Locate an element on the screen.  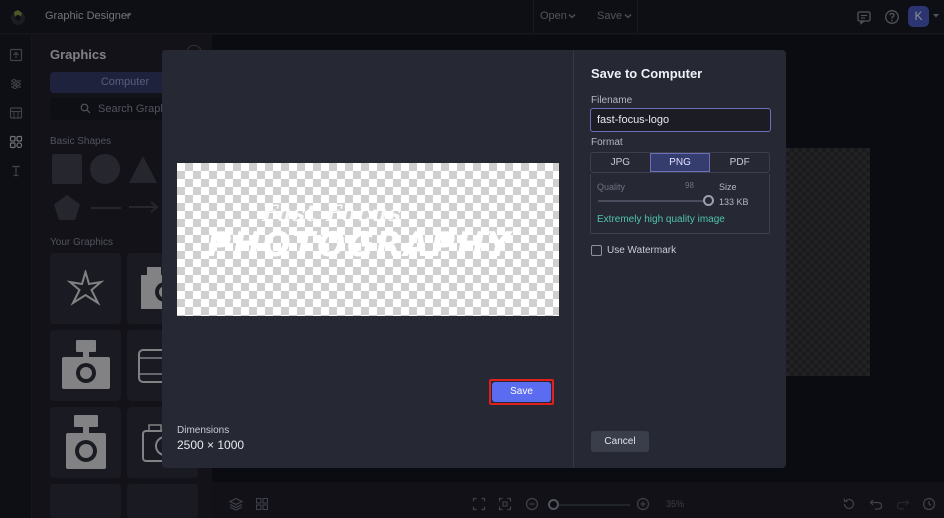
format-png-button: PNG is located at coordinates (680, 162).